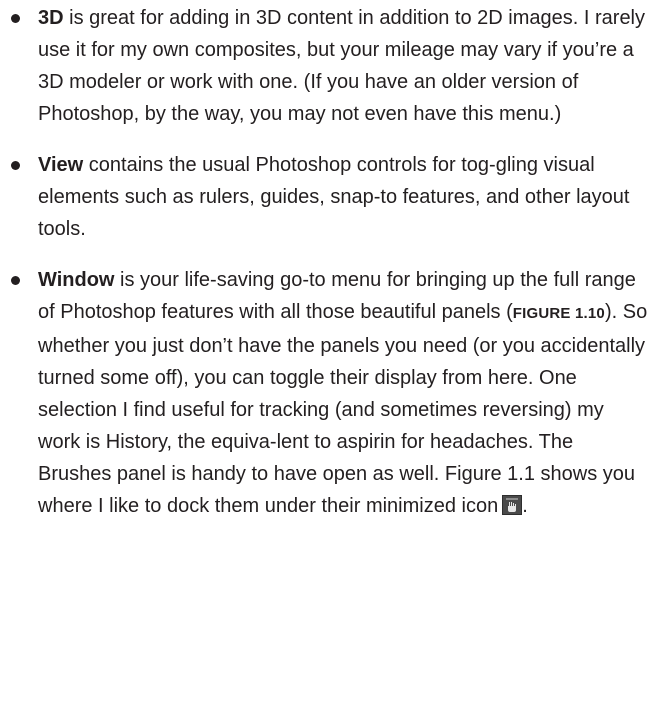  I want to click on item-text-end: ., so click(525, 506).